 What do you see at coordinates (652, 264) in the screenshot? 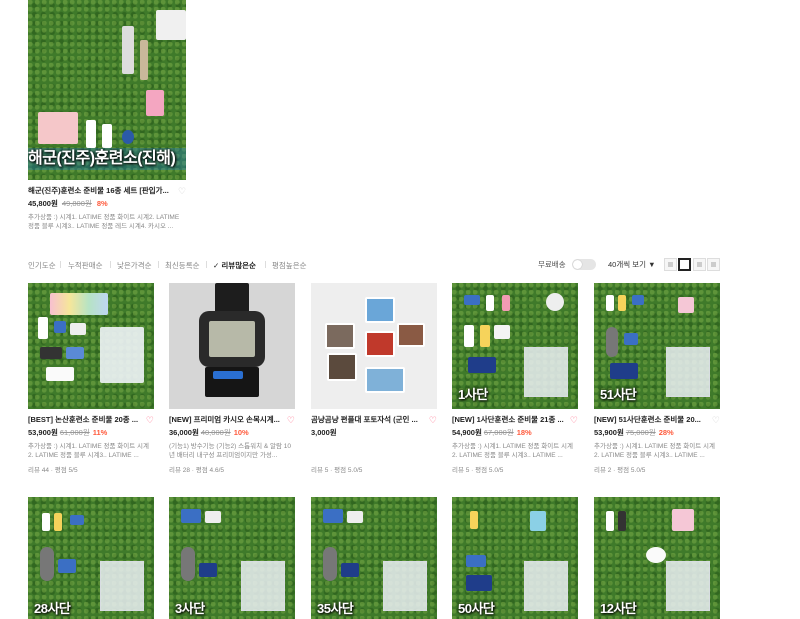
I see `chevron-down-icon: ▼` at bounding box center [652, 264].